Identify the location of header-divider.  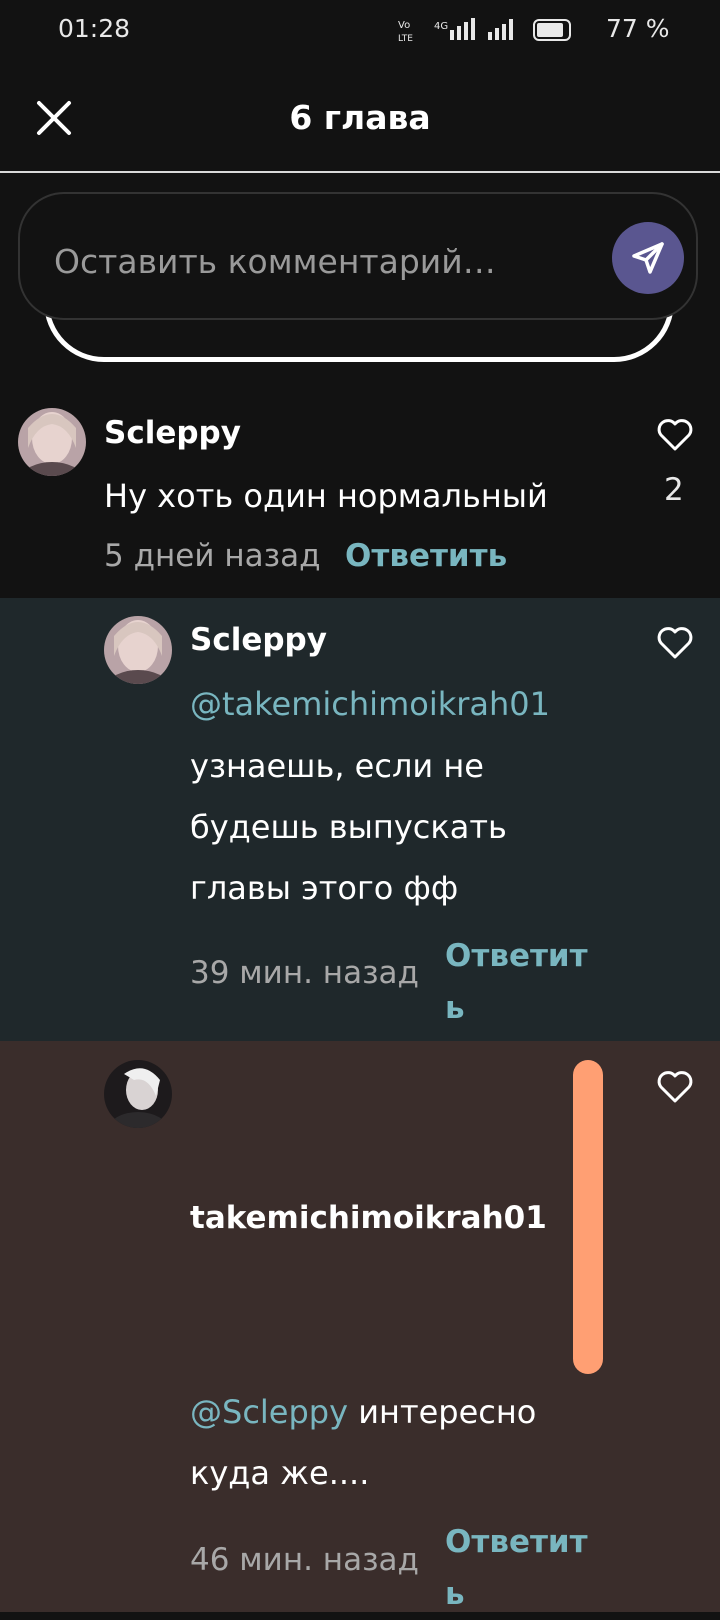
(360, 172).